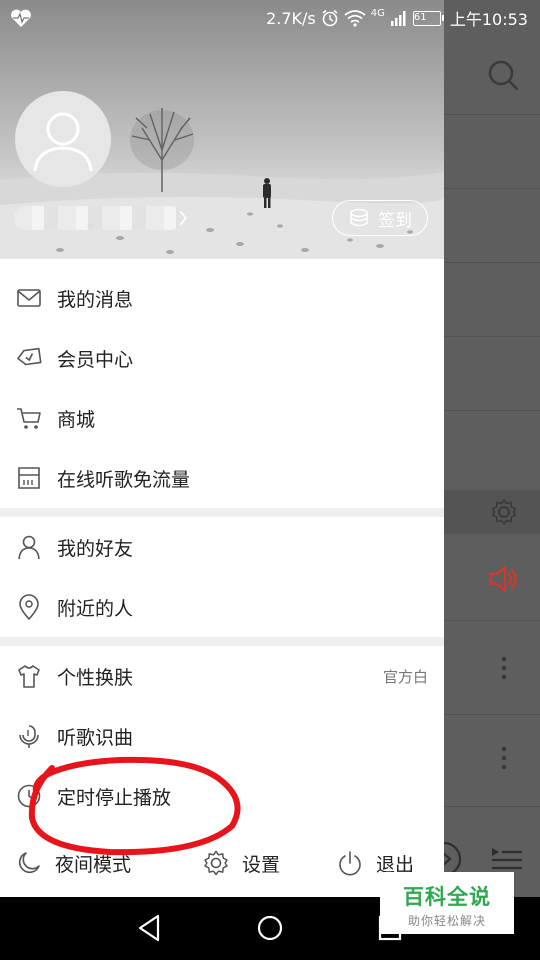 Image resolution: width=540 pixels, height=960 pixels. What do you see at coordinates (21, 18) in the screenshot?
I see `heartbeat-icon` at bounding box center [21, 18].